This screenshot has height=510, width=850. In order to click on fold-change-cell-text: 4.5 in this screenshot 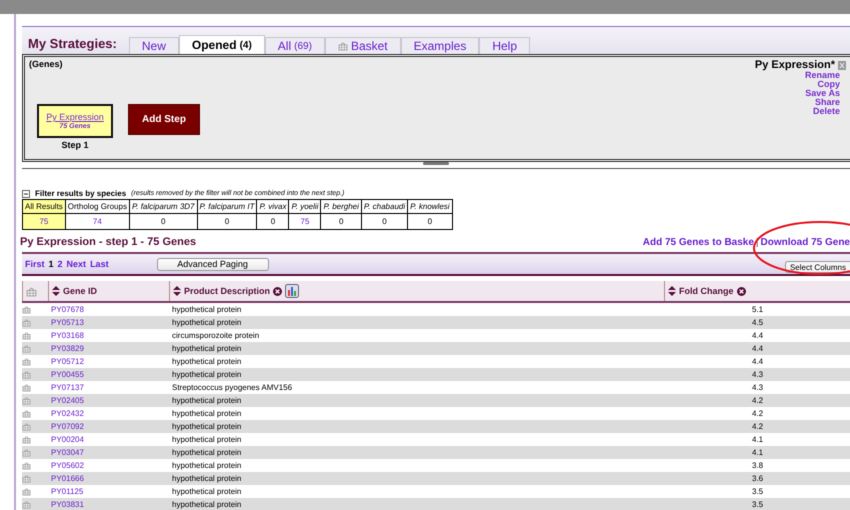, I will do `click(757, 322)`.